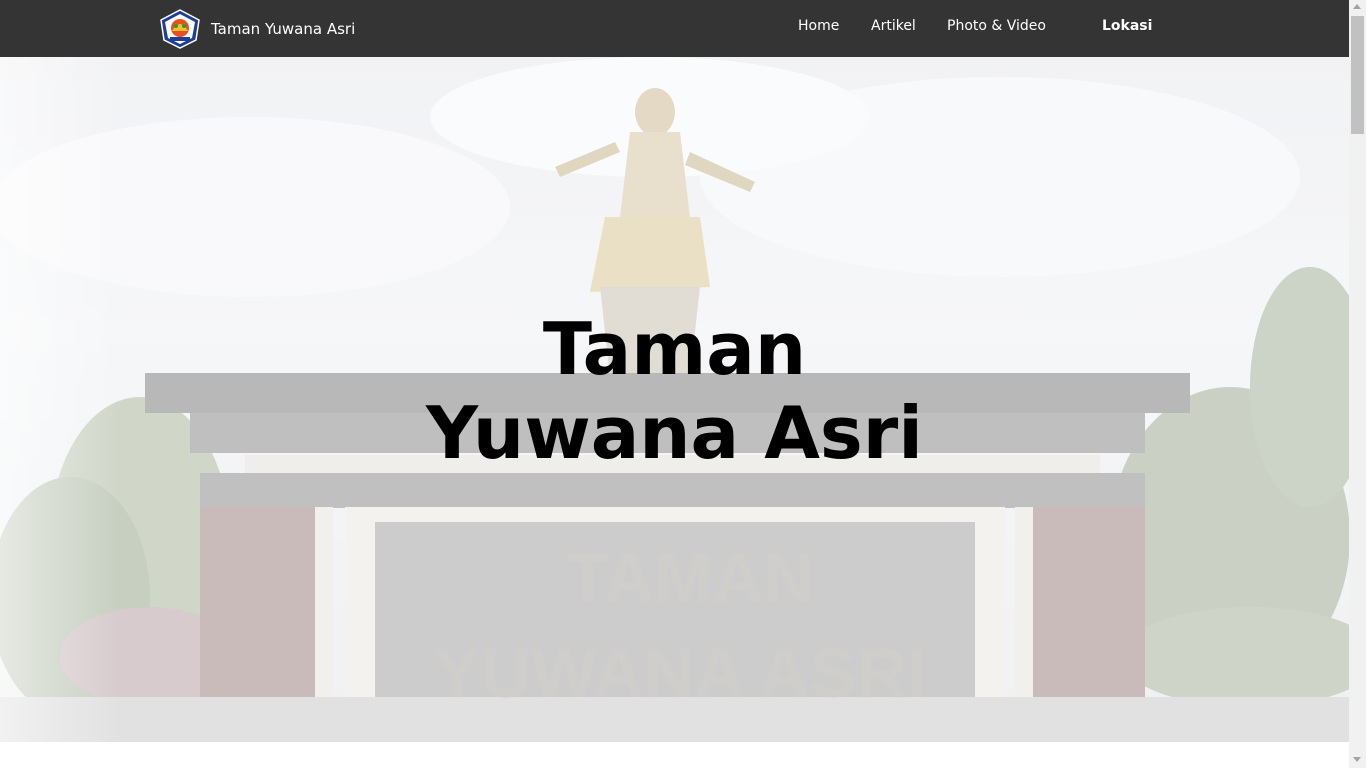 This screenshot has height=768, width=1366. I want to click on regional-emblem-icon, so click(180, 29).